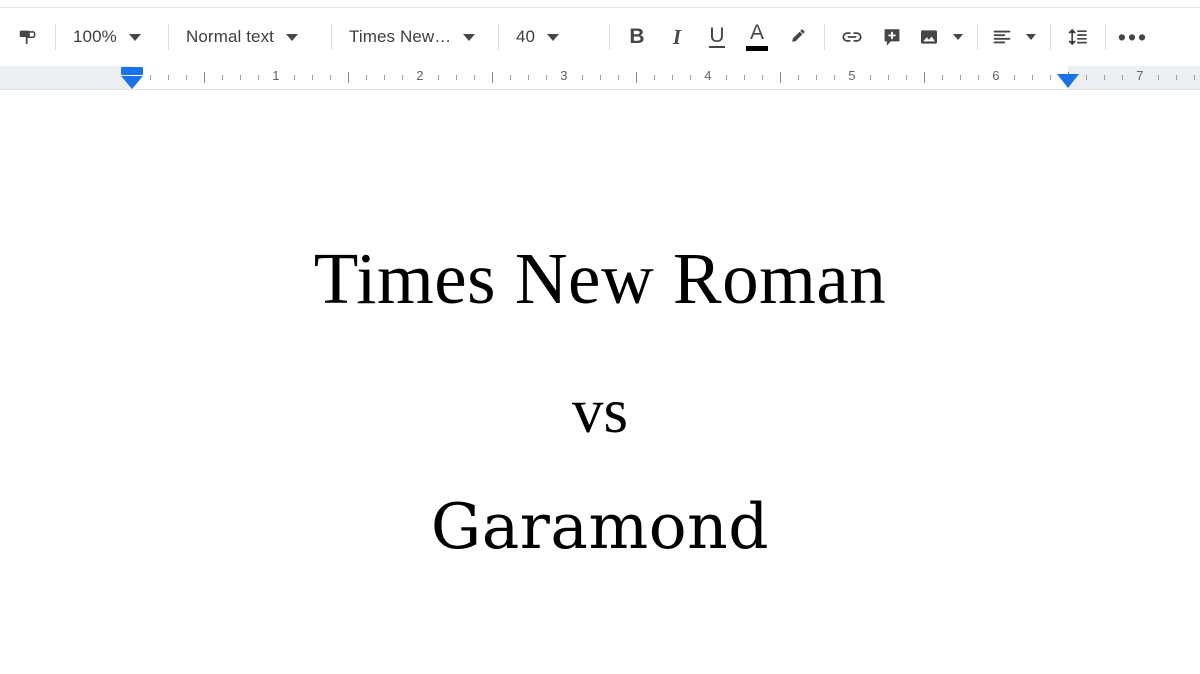 The image size is (1200, 674). I want to click on document-line: Times New Roman, so click(600, 279).